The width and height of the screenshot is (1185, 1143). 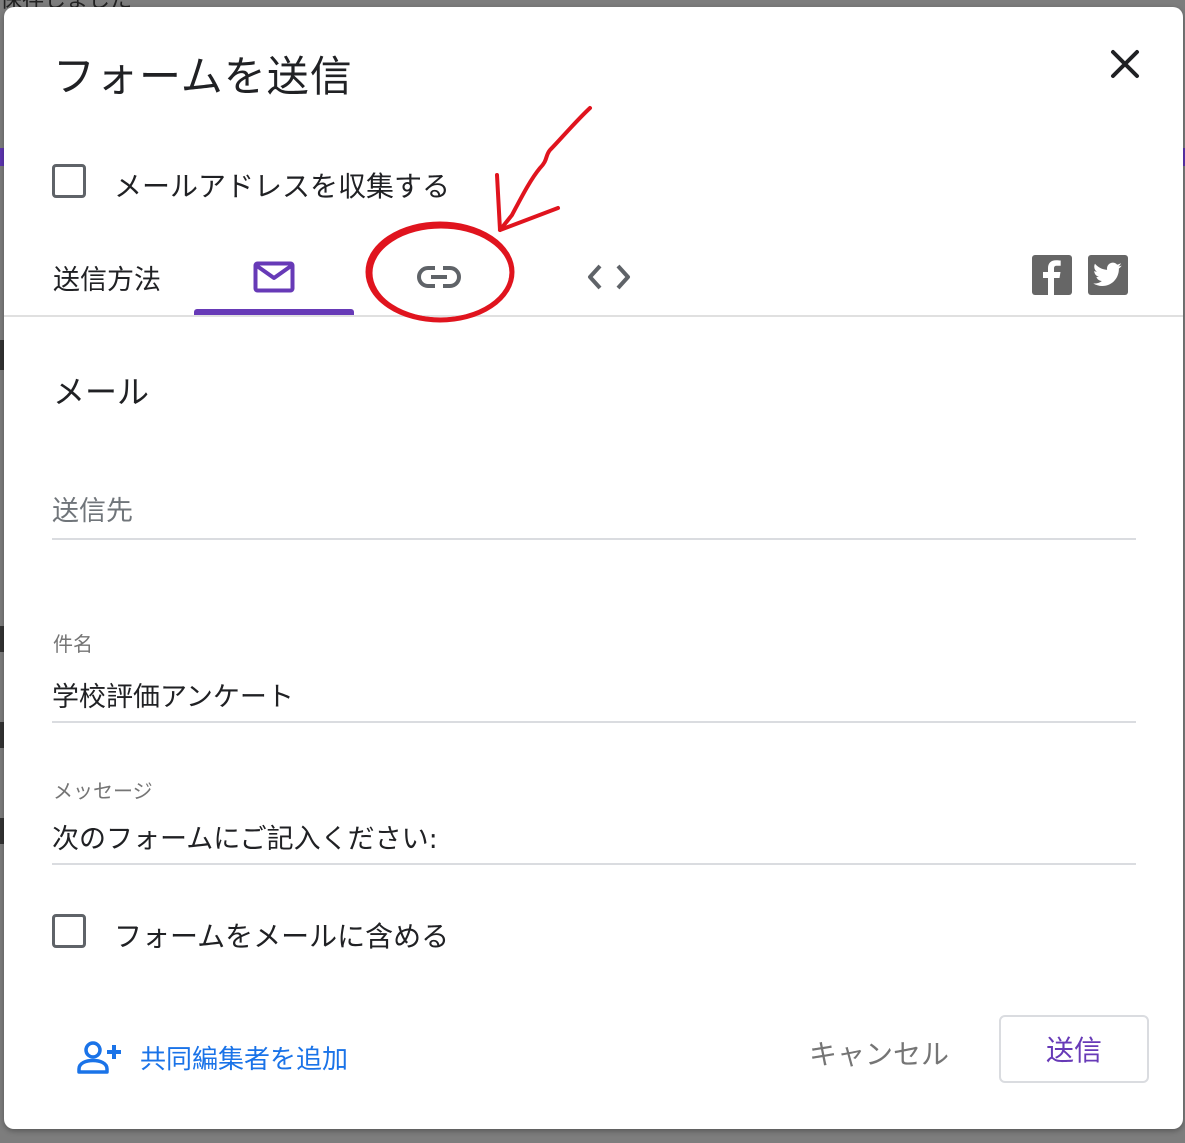 I want to click on tabs-divider, so click(x=593, y=316).